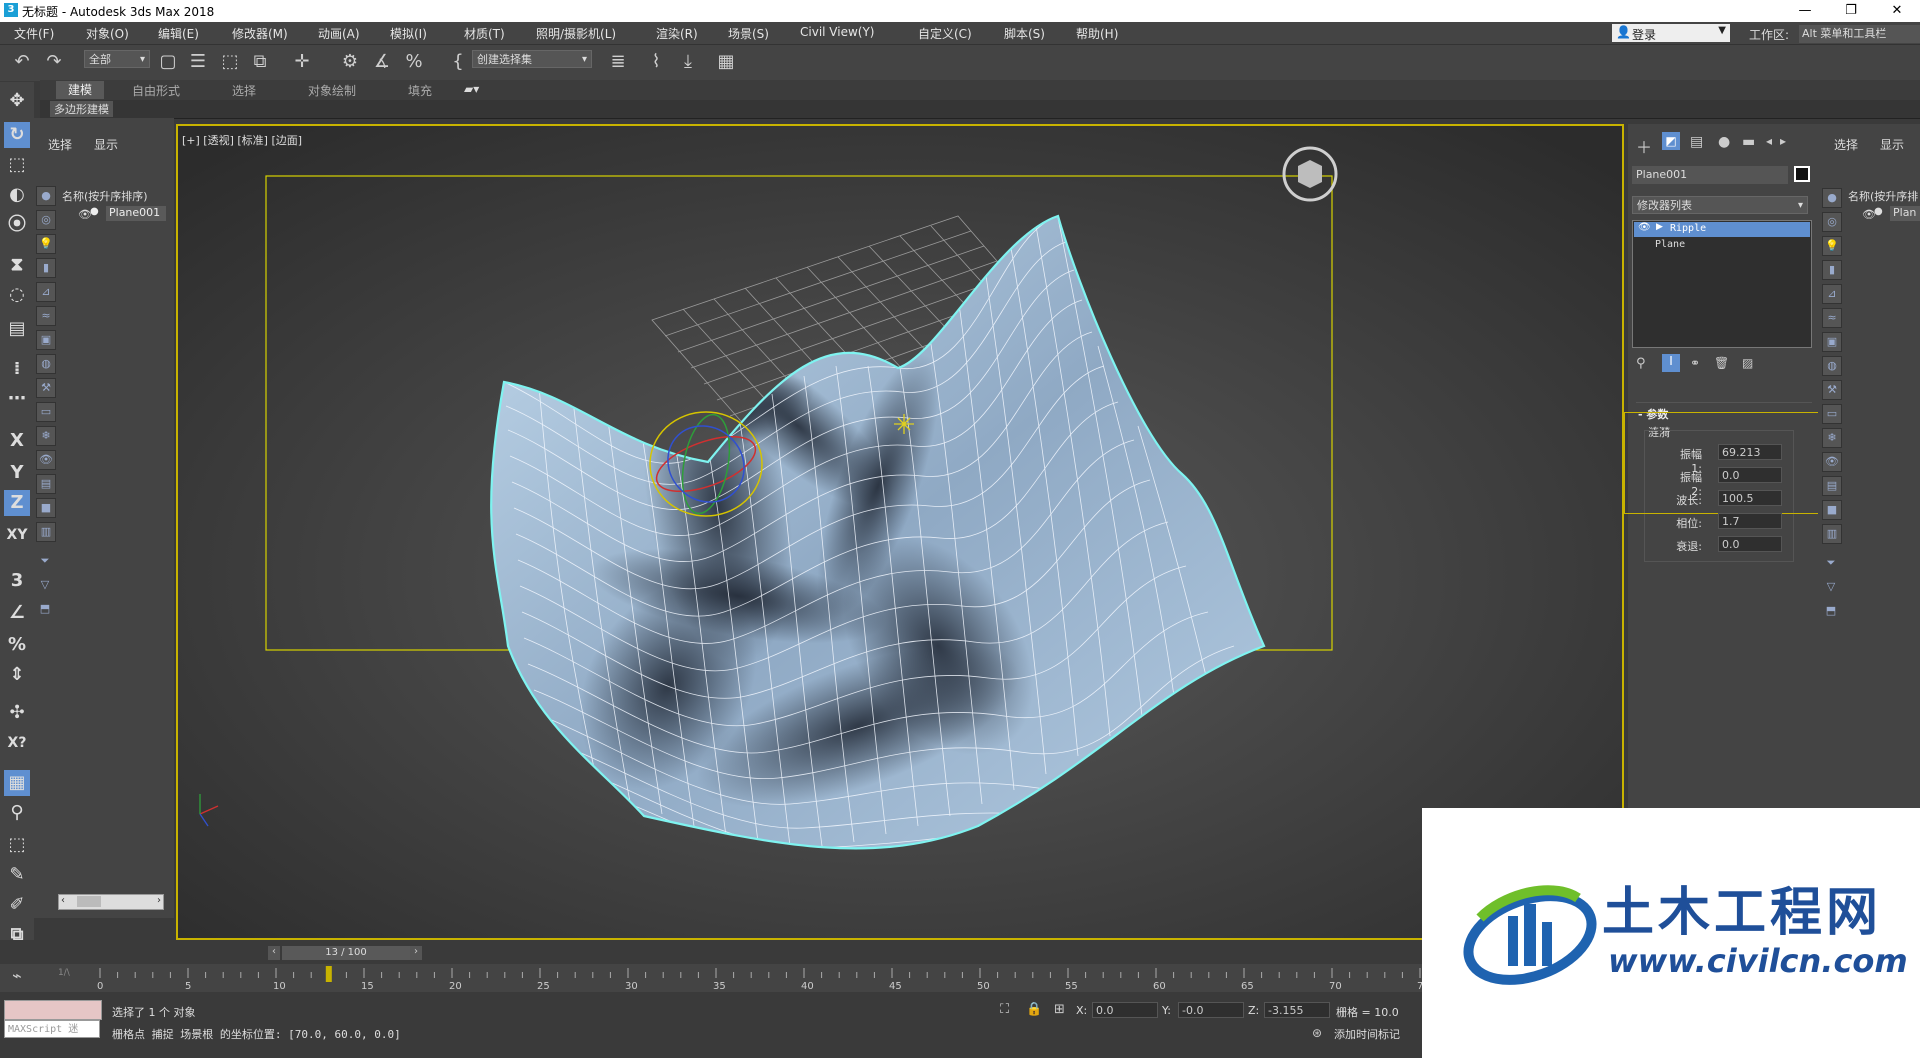 The height and width of the screenshot is (1058, 1920). What do you see at coordinates (17, 535) in the screenshot?
I see `xy-plane-icon: XY` at bounding box center [17, 535].